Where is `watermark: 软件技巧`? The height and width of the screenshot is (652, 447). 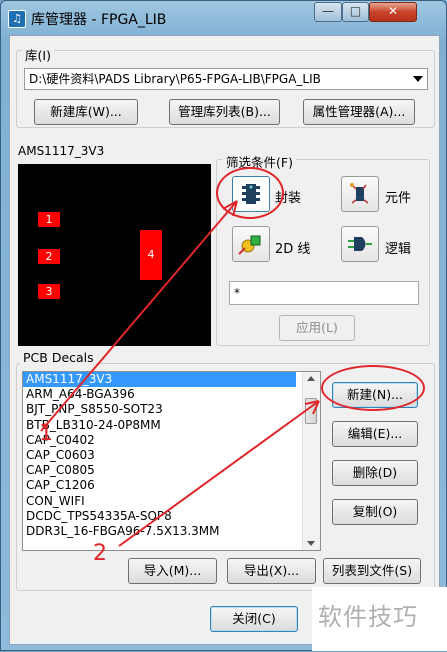 watermark: 软件技巧 is located at coordinates (379, 619).